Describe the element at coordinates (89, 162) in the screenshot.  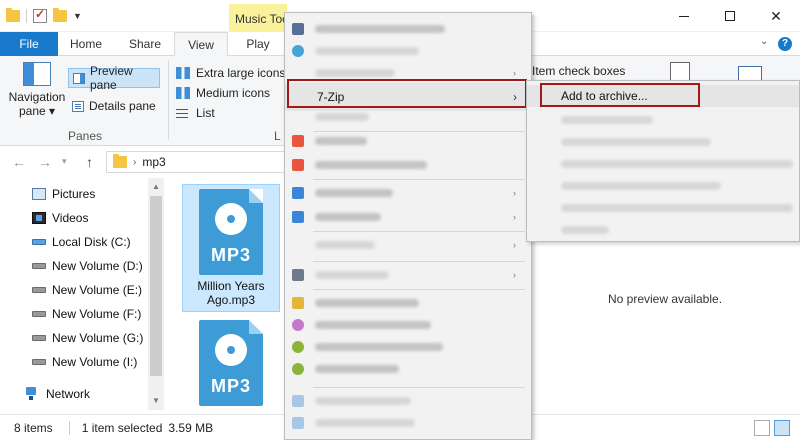
I see `up-arrow-icon: ↑` at that location.